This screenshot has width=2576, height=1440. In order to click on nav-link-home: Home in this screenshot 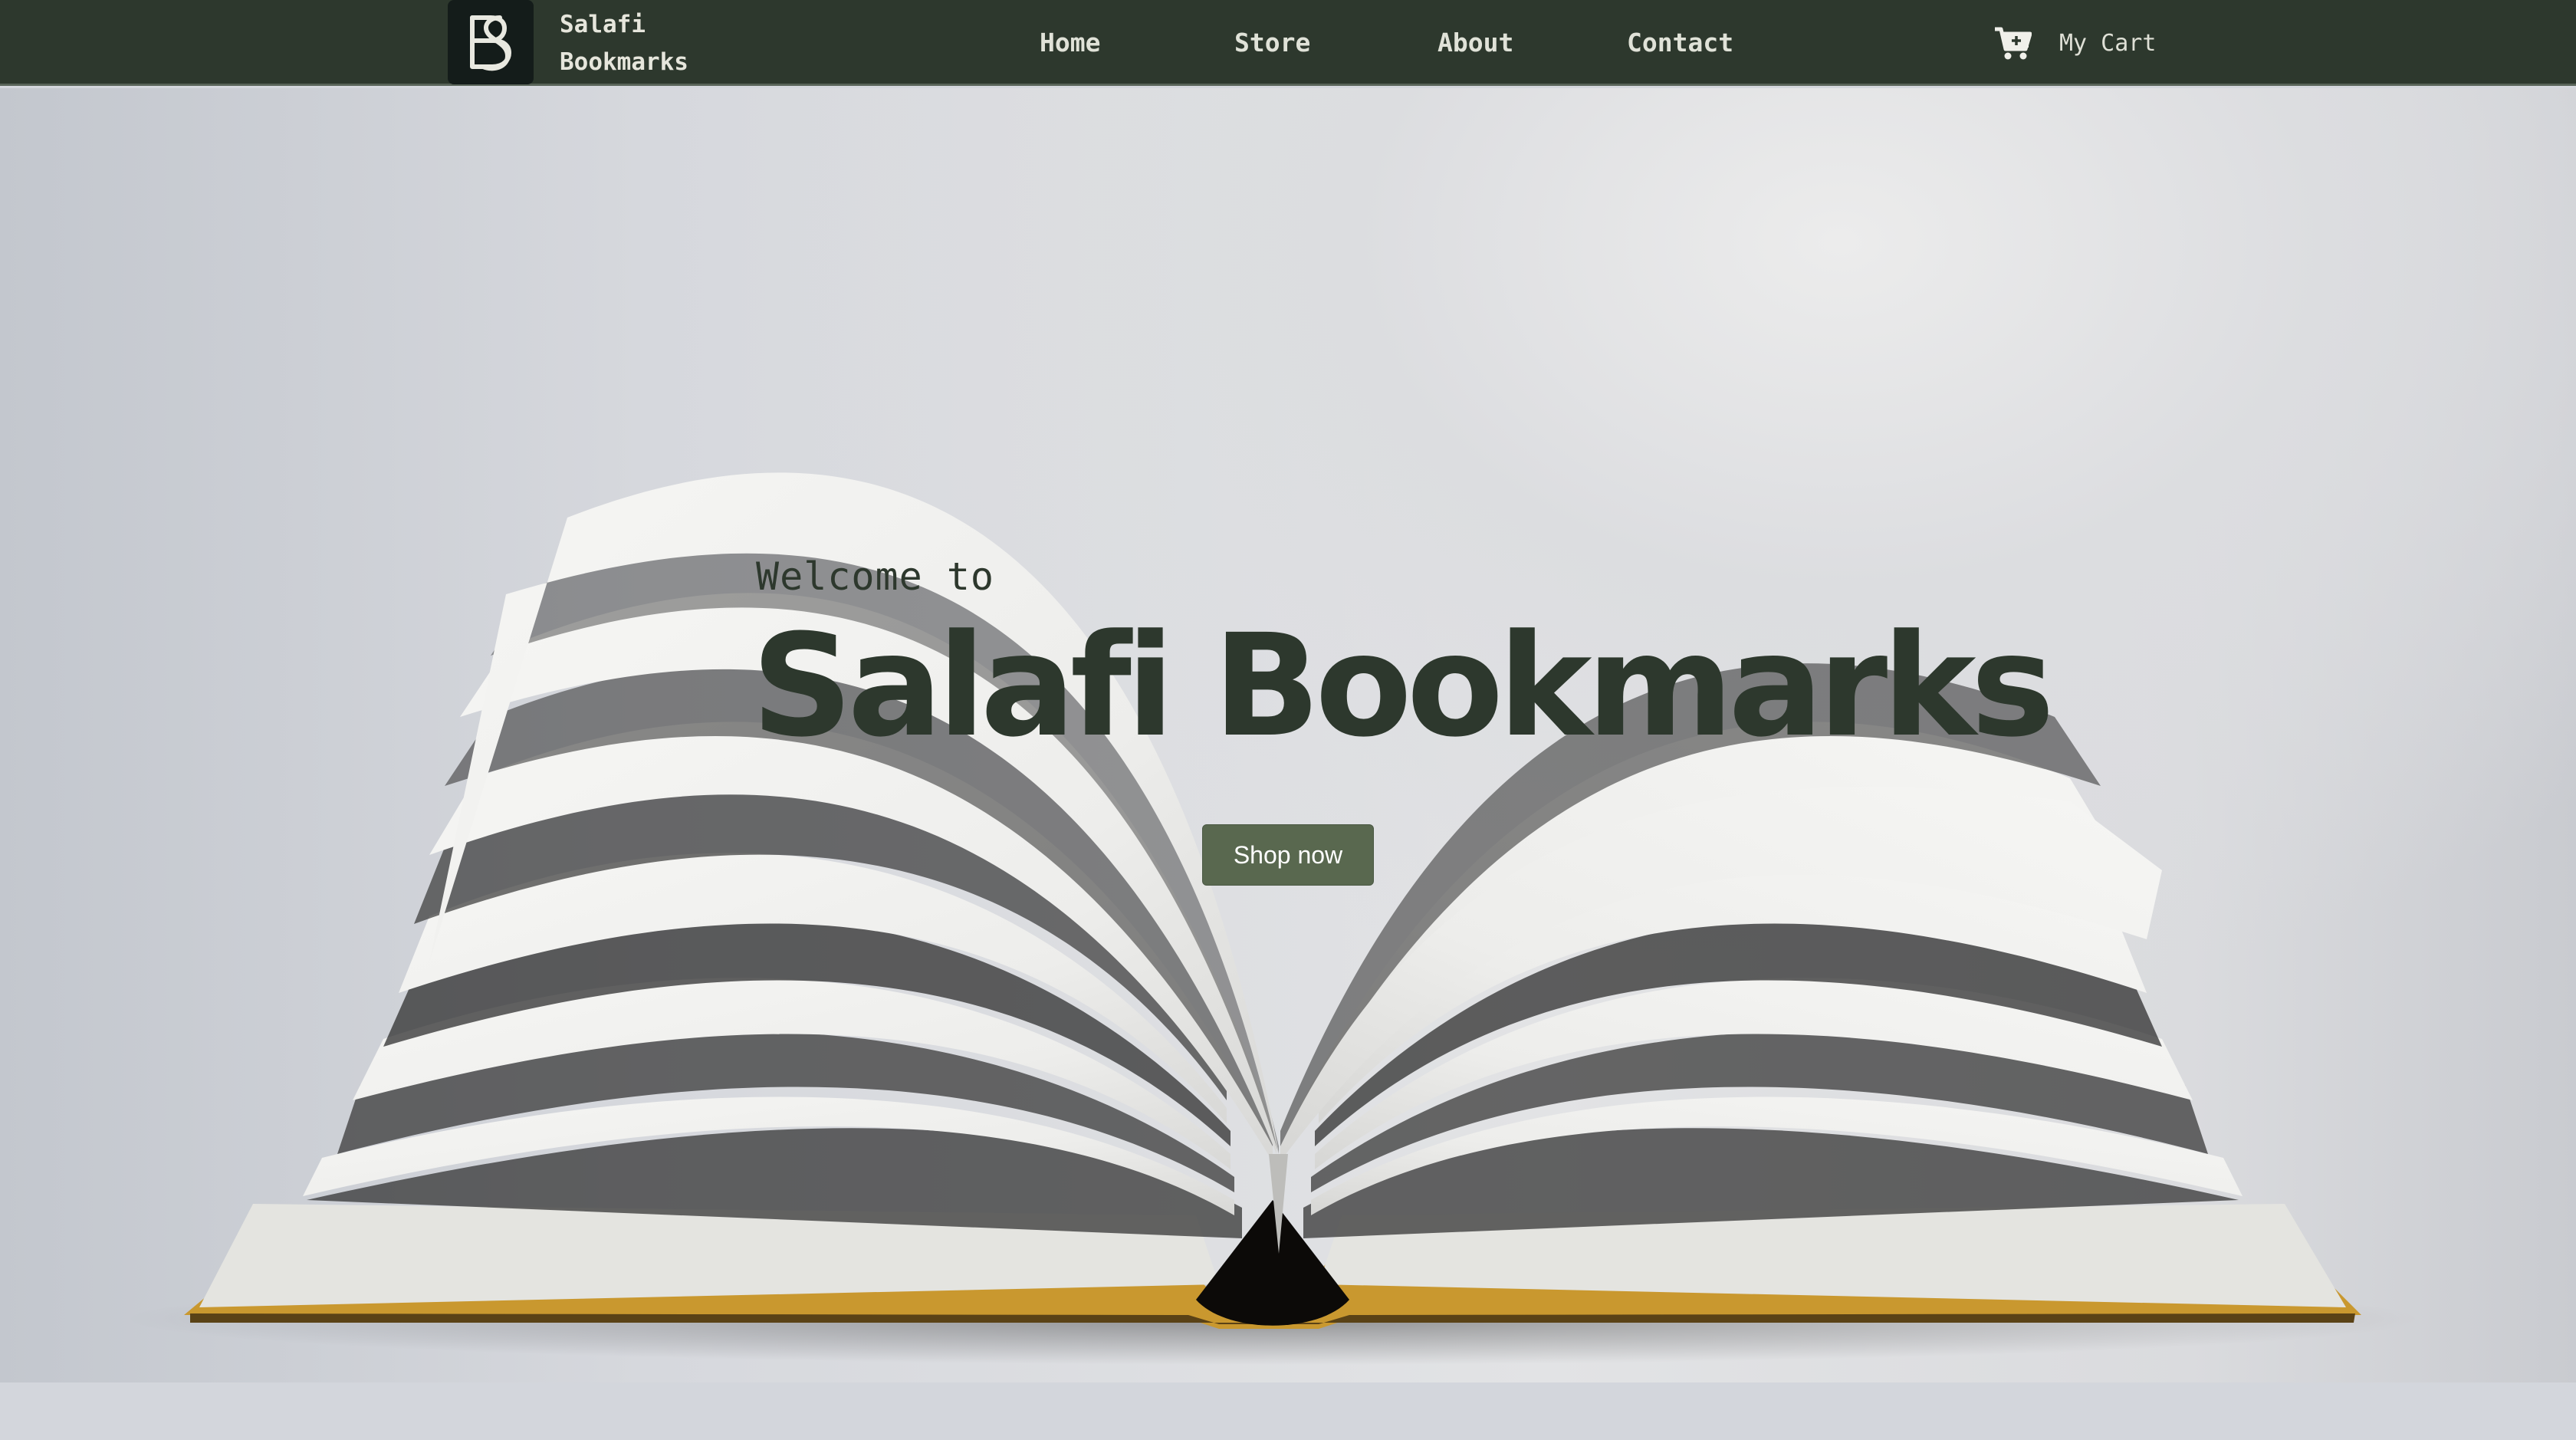, I will do `click(1070, 43)`.